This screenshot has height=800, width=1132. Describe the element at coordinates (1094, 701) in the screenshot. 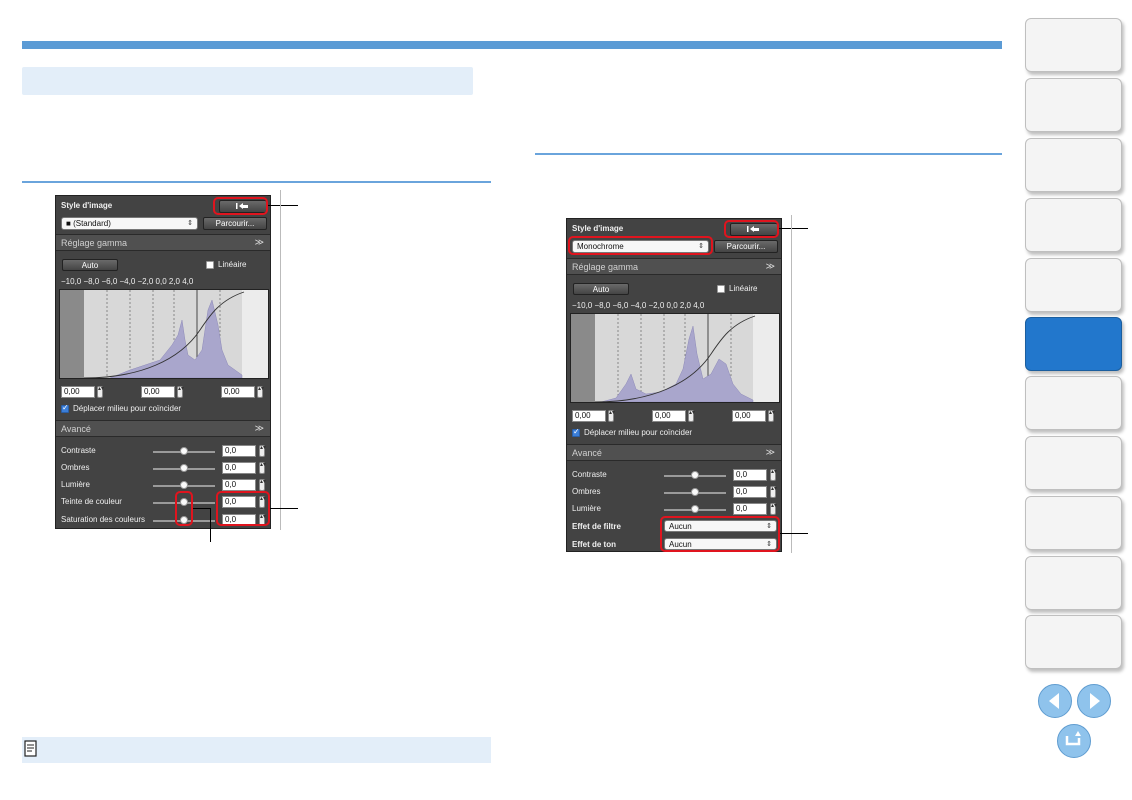

I see `next-page-button` at that location.